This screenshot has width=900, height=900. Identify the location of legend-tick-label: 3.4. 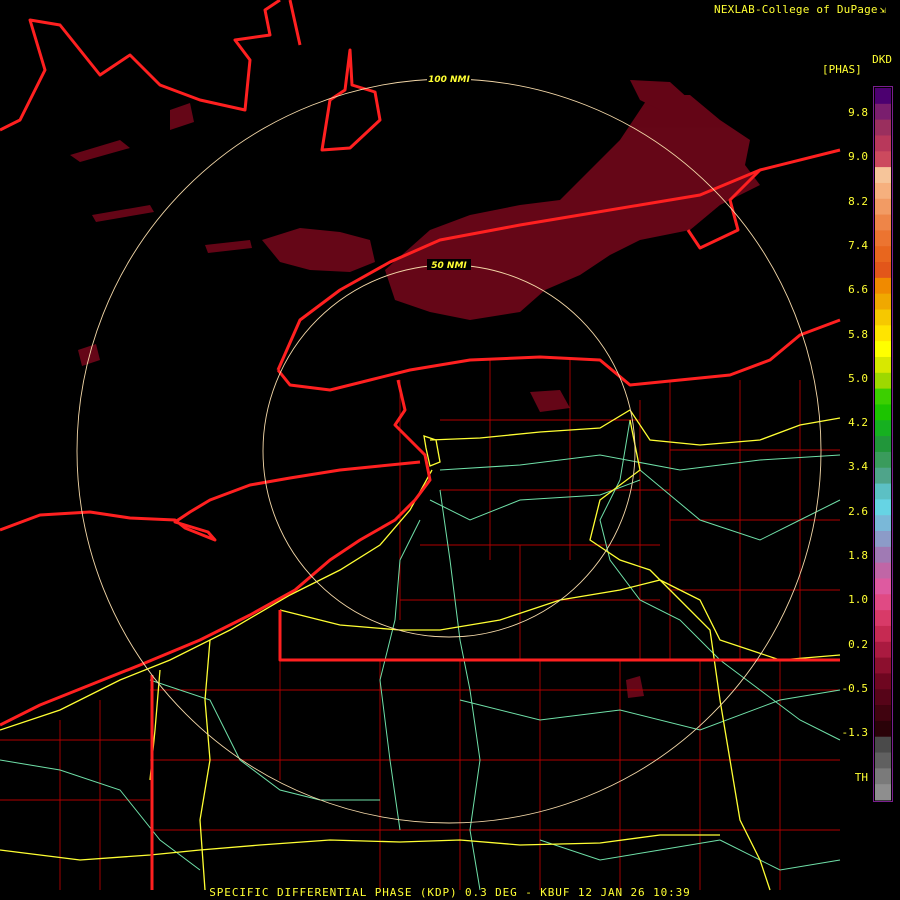
(858, 467).